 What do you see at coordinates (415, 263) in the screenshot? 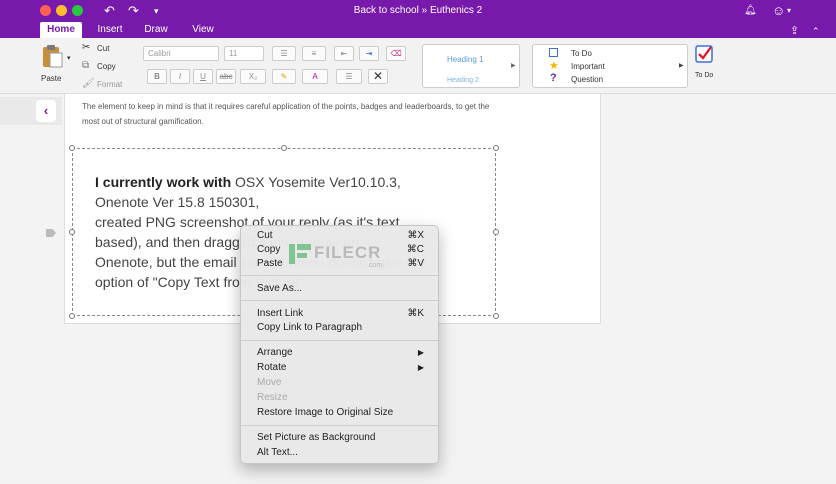
I see `menu-item-shortcut: ⌘V` at bounding box center [415, 263].